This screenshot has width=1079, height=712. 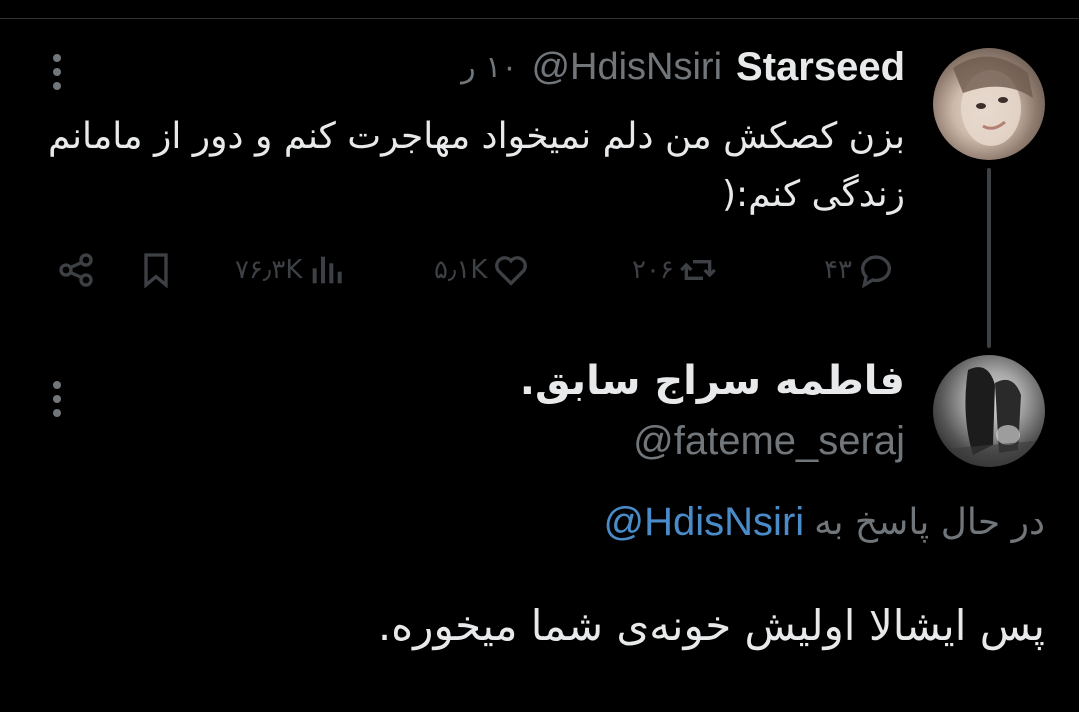 What do you see at coordinates (711, 625) in the screenshot?
I see `reply-tweet-text: پس ایشالا اولیش خونه‌ی شما میخوره.` at bounding box center [711, 625].